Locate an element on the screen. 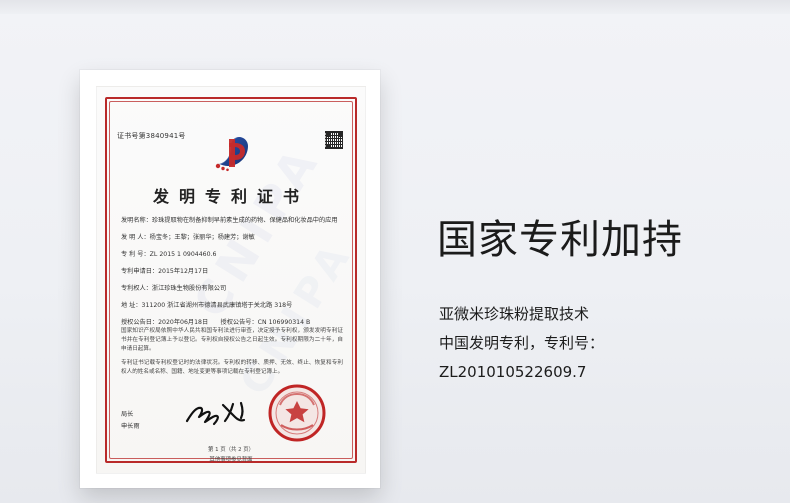 This screenshot has height=503, width=790. right-text-line-1: 亚微米珍珠粉提取技术 is located at coordinates (514, 314).